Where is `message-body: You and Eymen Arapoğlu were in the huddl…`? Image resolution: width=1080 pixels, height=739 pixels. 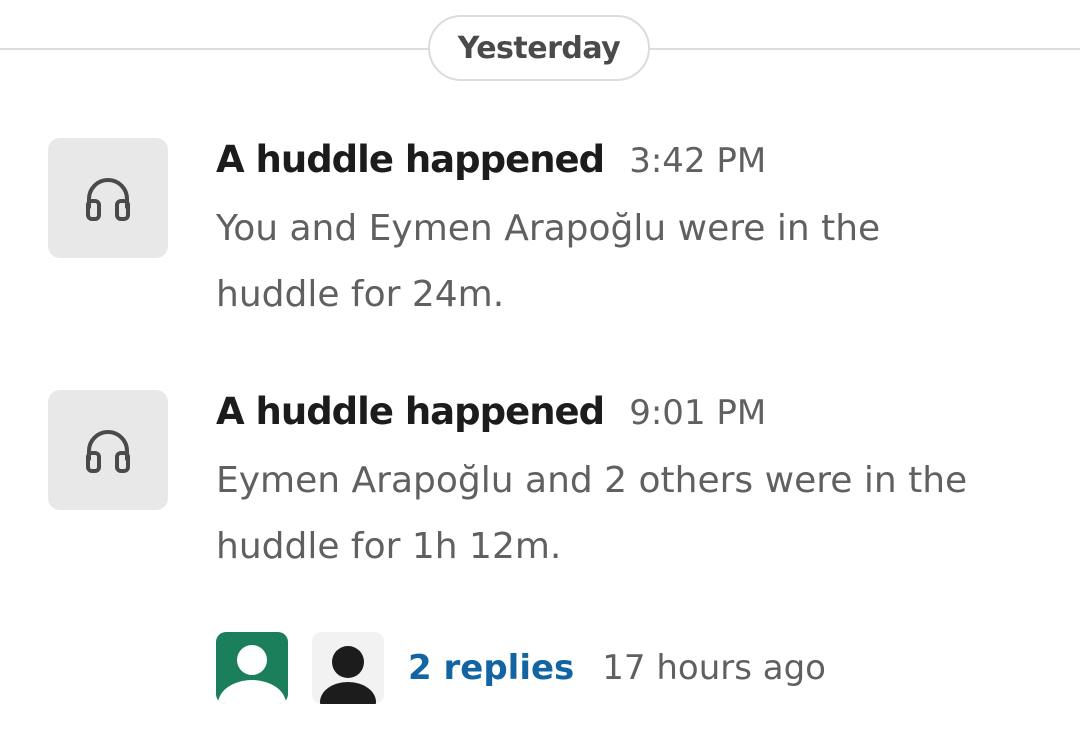 message-body: You and Eymen Arapoğlu were in the huddl… is located at coordinates (626, 262).